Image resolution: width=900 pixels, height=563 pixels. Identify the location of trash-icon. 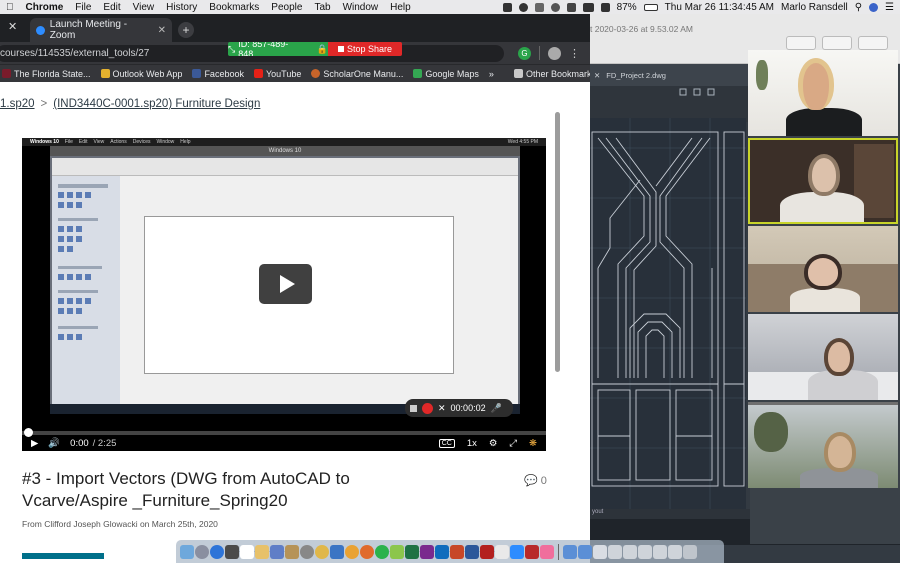
(690, 551).